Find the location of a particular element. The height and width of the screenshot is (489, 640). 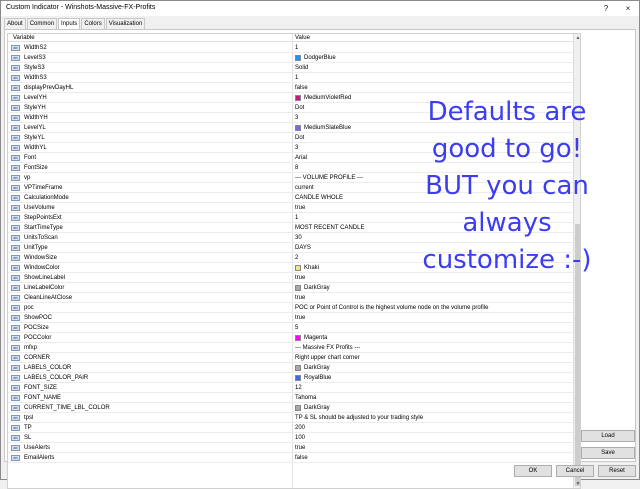

scroll-down-icon: ▼ is located at coordinates (577, 484).